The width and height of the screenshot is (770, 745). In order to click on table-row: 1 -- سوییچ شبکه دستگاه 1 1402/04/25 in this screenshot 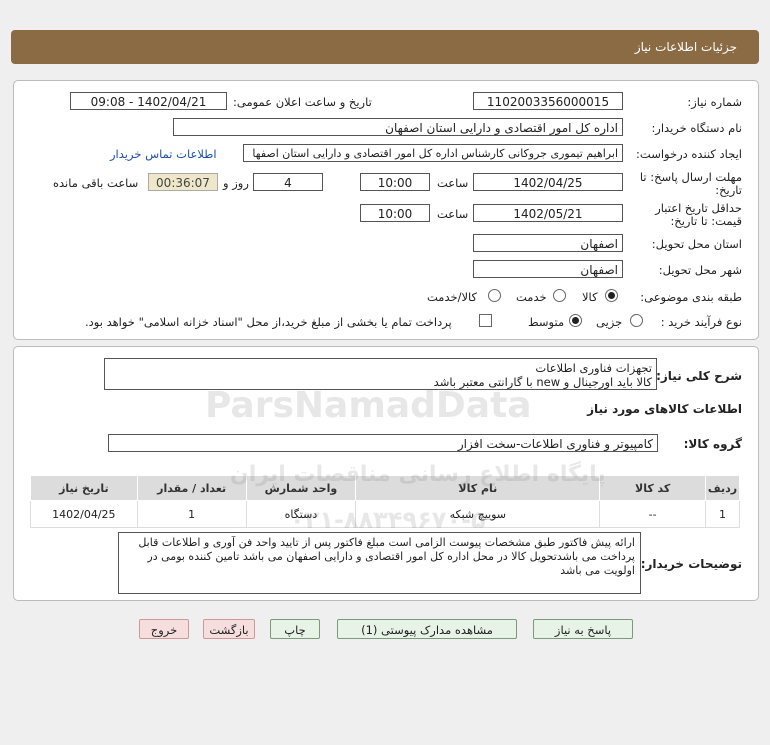, I will do `click(385, 514)`.